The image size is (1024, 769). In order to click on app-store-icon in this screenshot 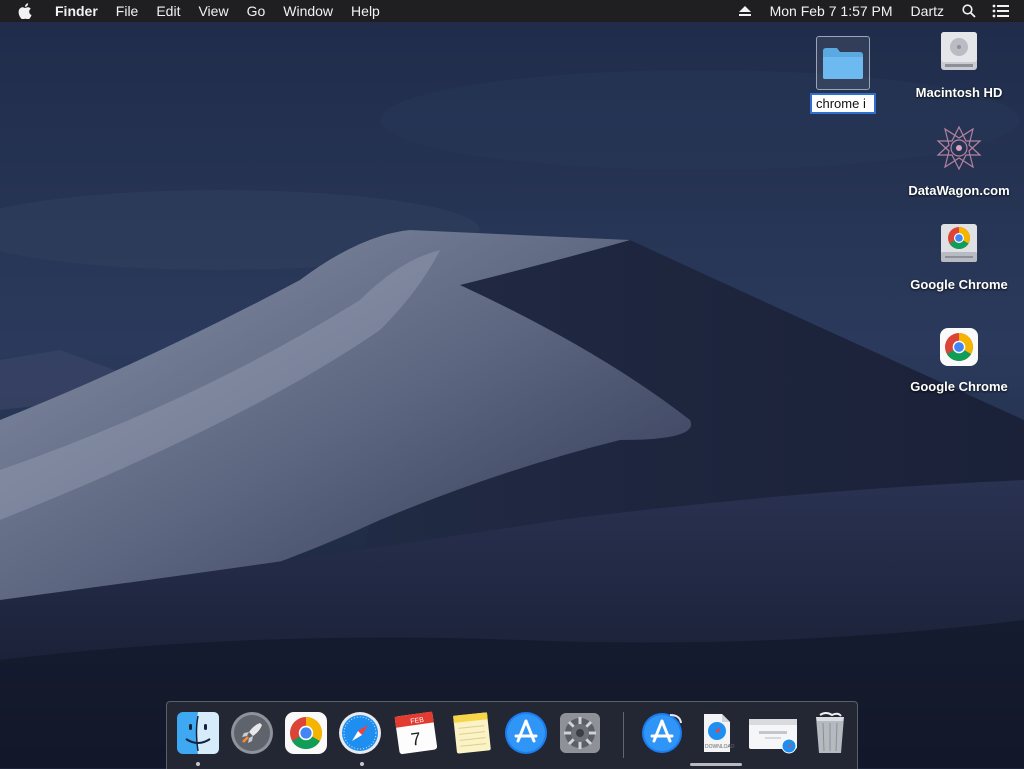, I will do `click(526, 733)`.